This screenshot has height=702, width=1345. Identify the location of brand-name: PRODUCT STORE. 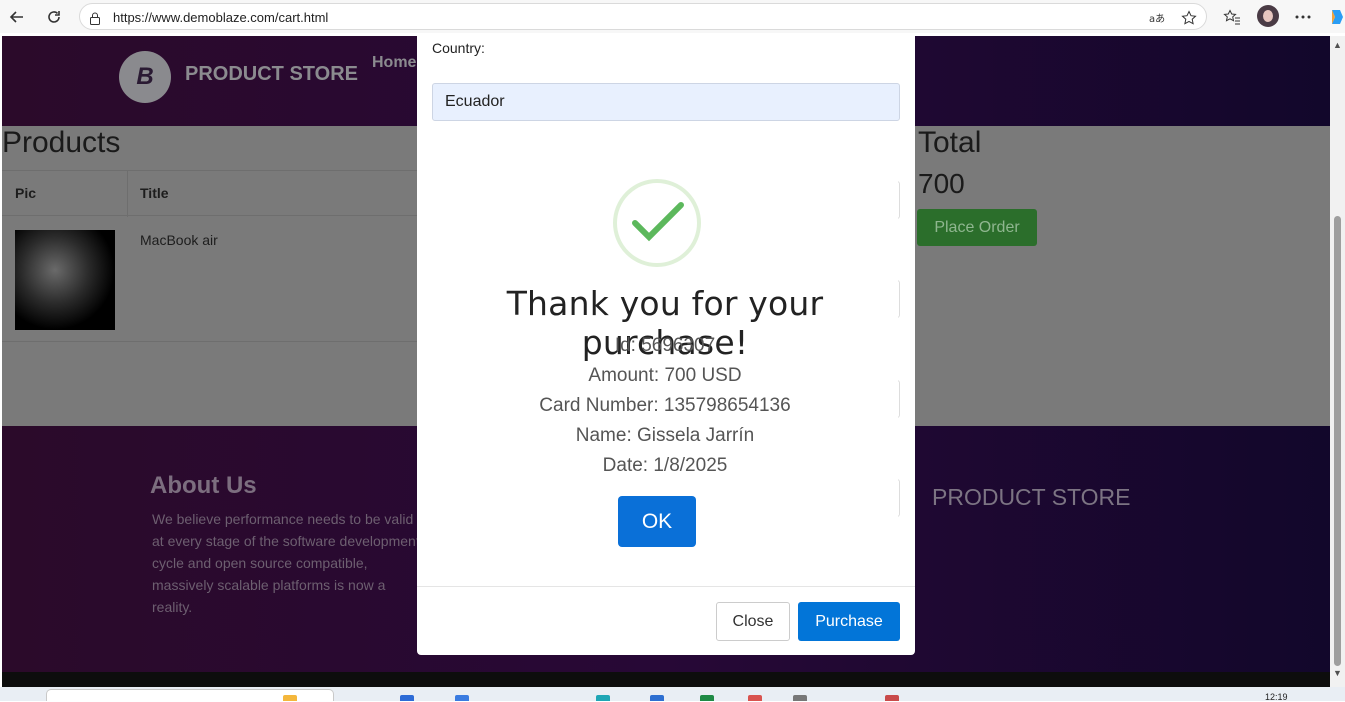
(271, 74).